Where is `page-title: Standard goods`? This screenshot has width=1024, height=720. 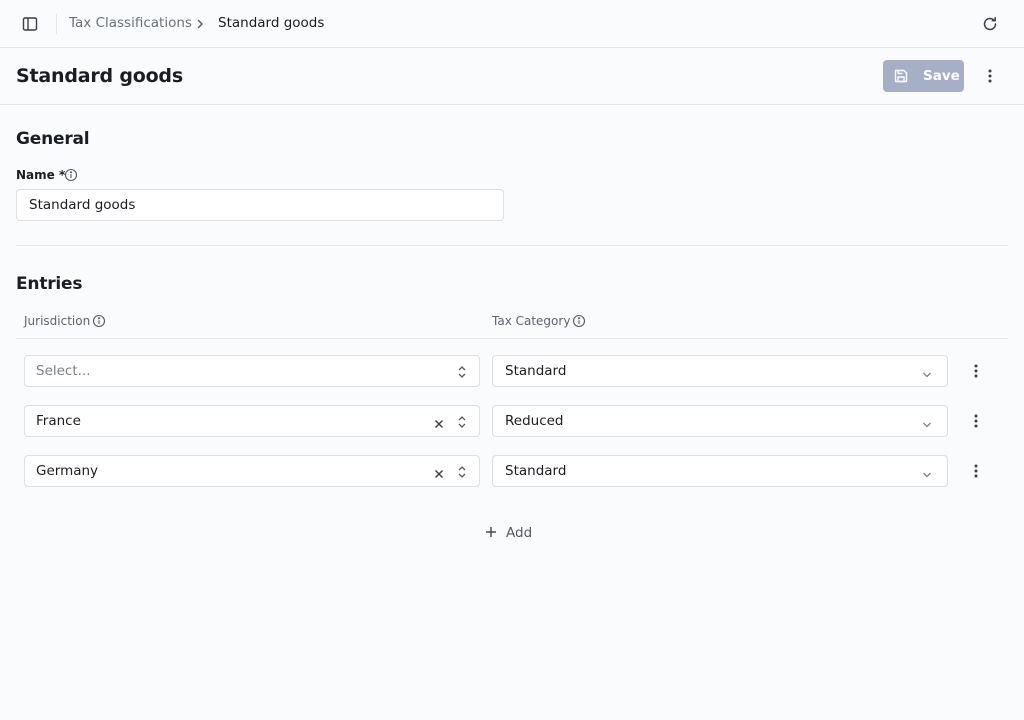 page-title: Standard goods is located at coordinates (99, 76).